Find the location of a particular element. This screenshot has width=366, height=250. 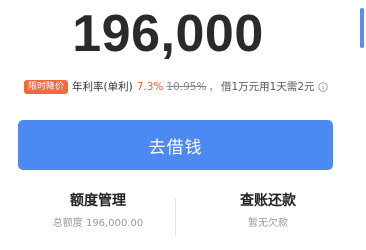

bills-status: 暂无欠款 is located at coordinates (268, 223).